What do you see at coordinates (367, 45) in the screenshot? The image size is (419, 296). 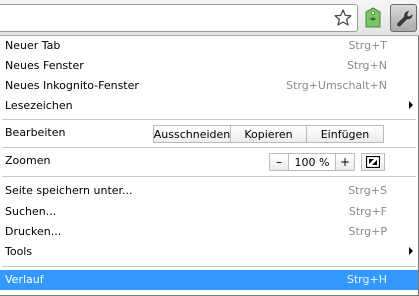 I see `shortcut-label: Strg+T` at bounding box center [367, 45].